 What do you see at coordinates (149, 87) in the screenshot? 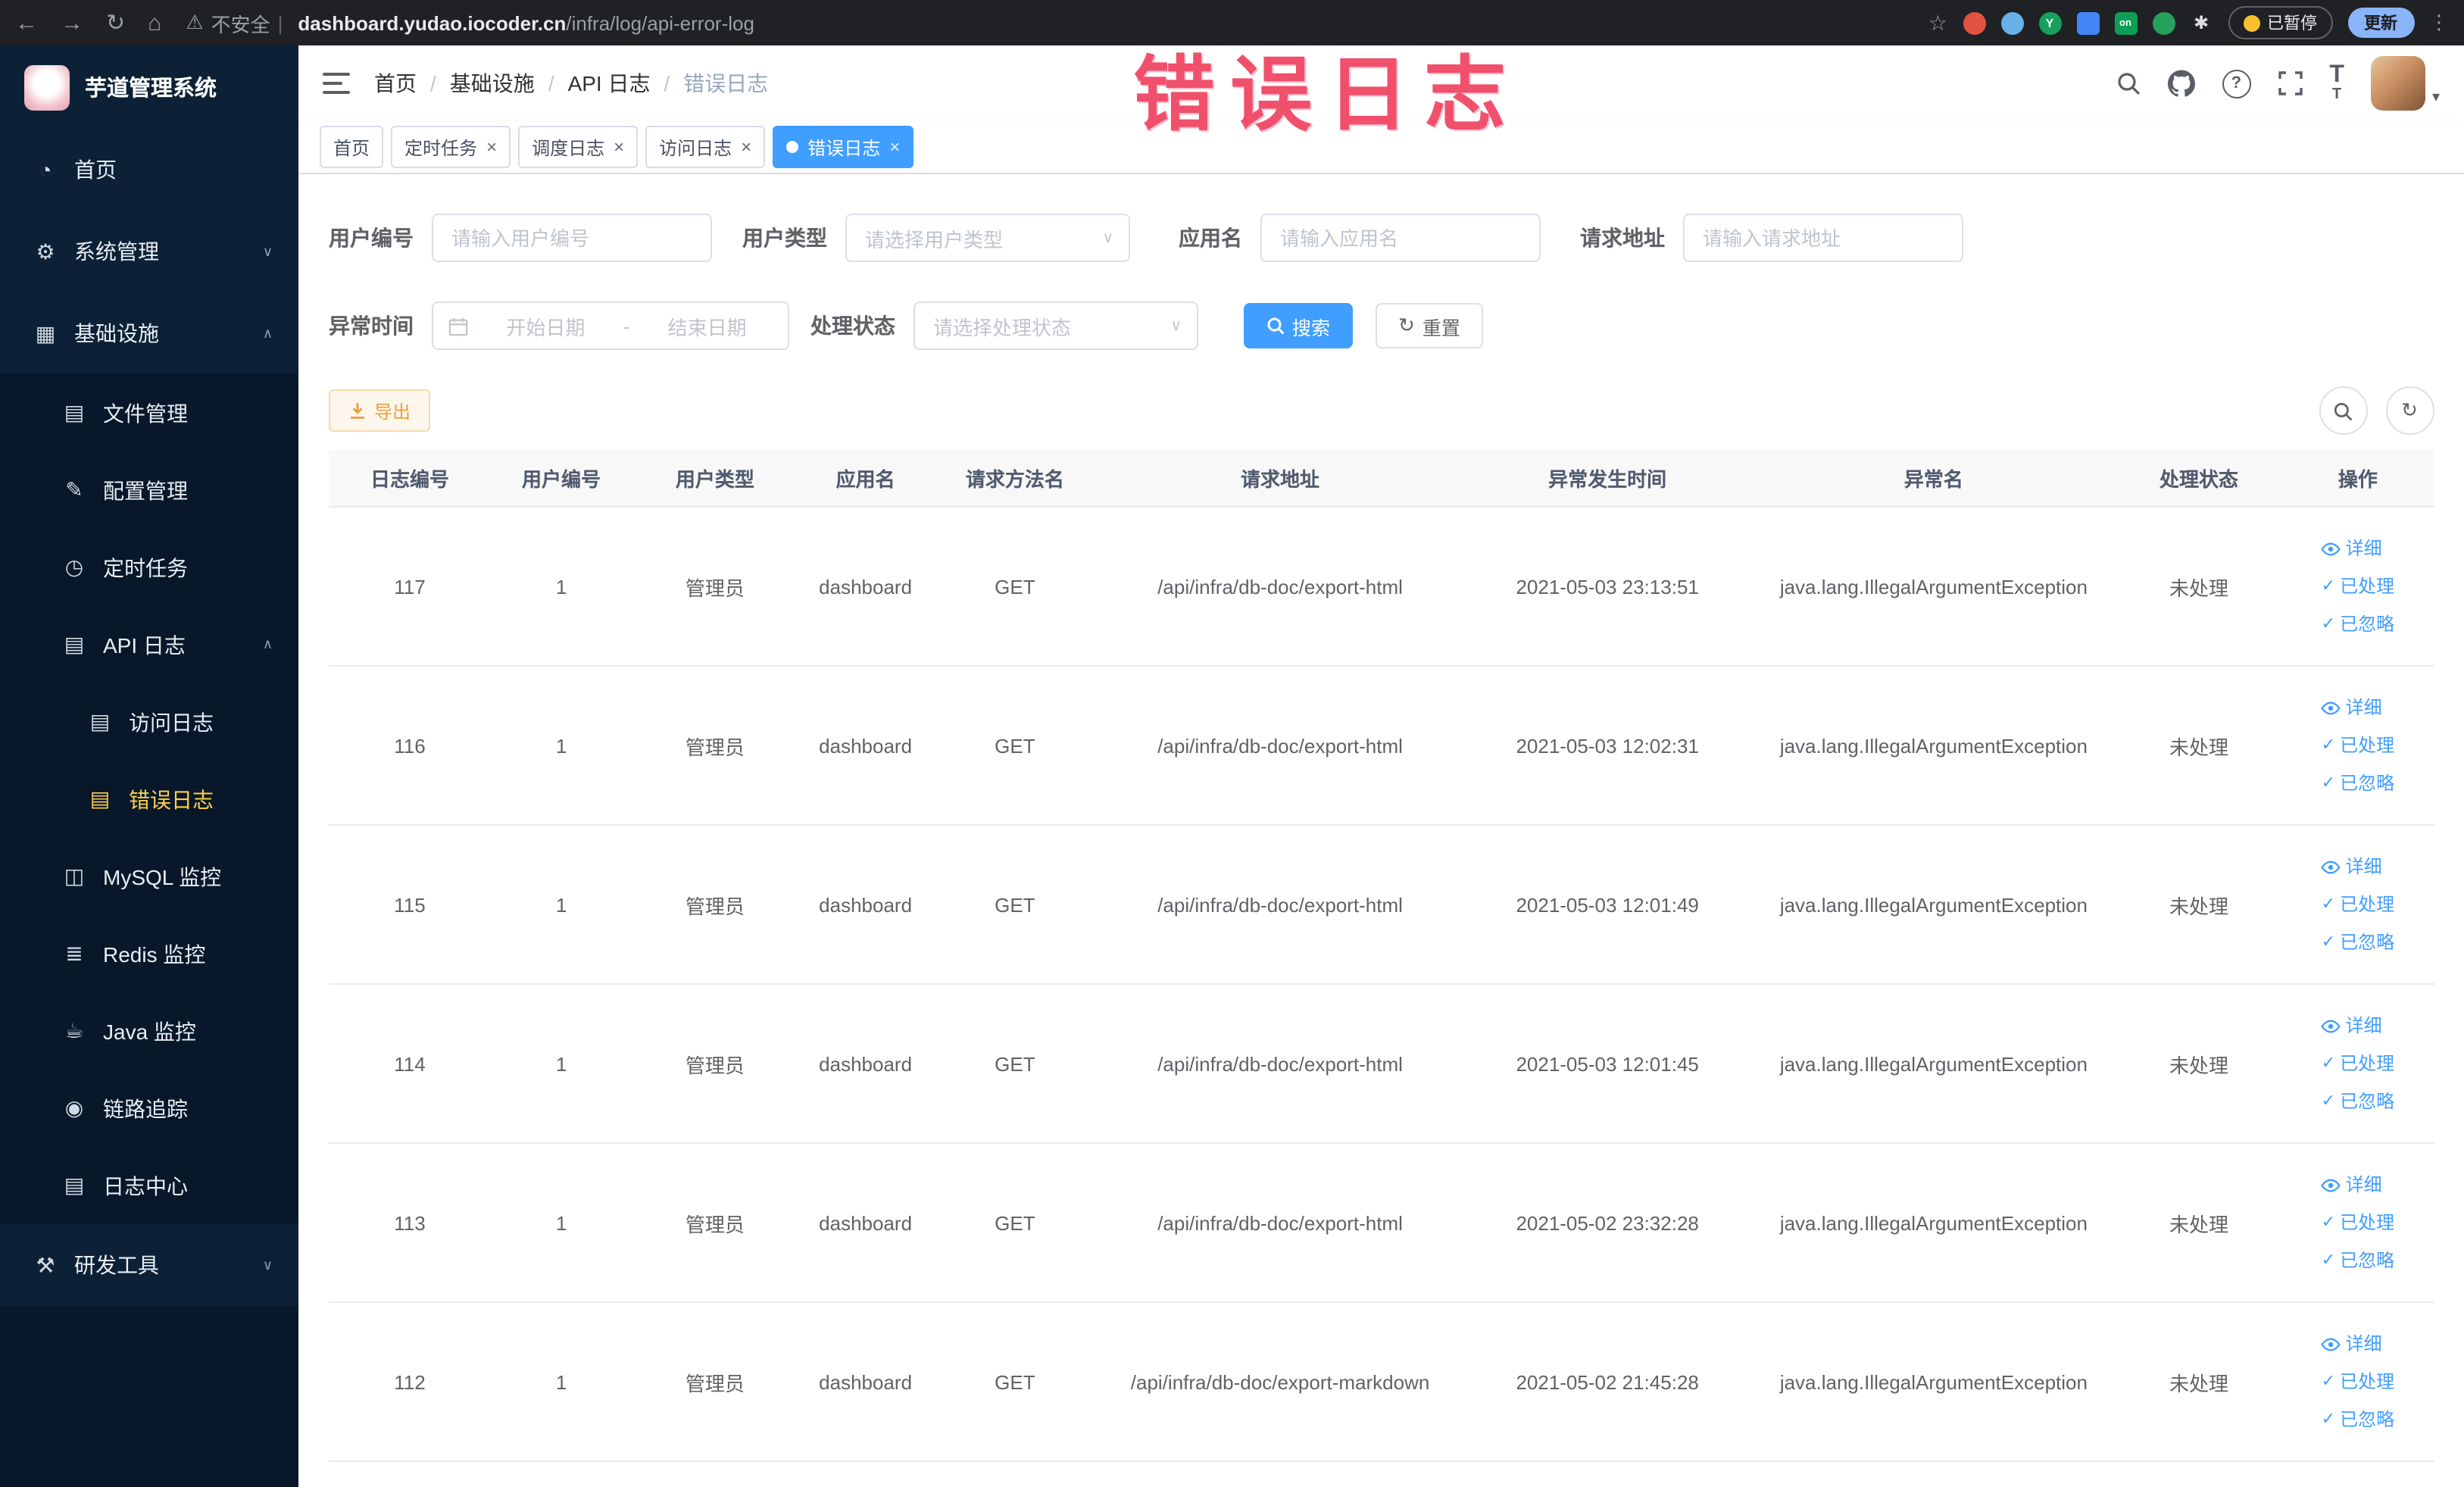
I see `logo: 芋道管理系统` at bounding box center [149, 87].